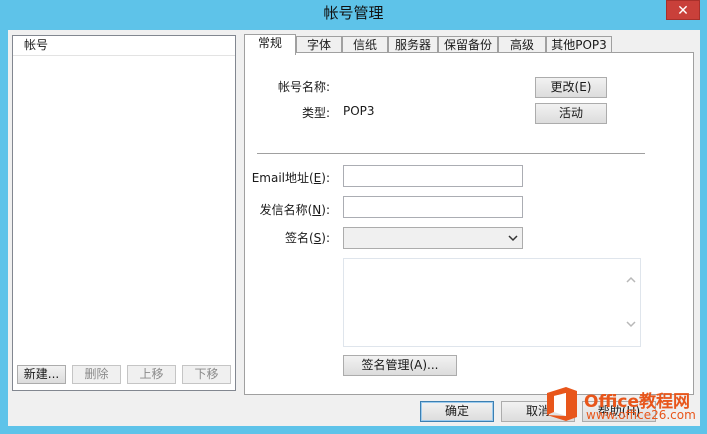 The height and width of the screenshot is (434, 707). What do you see at coordinates (433, 238) in the screenshot?
I see `signature-select` at bounding box center [433, 238].